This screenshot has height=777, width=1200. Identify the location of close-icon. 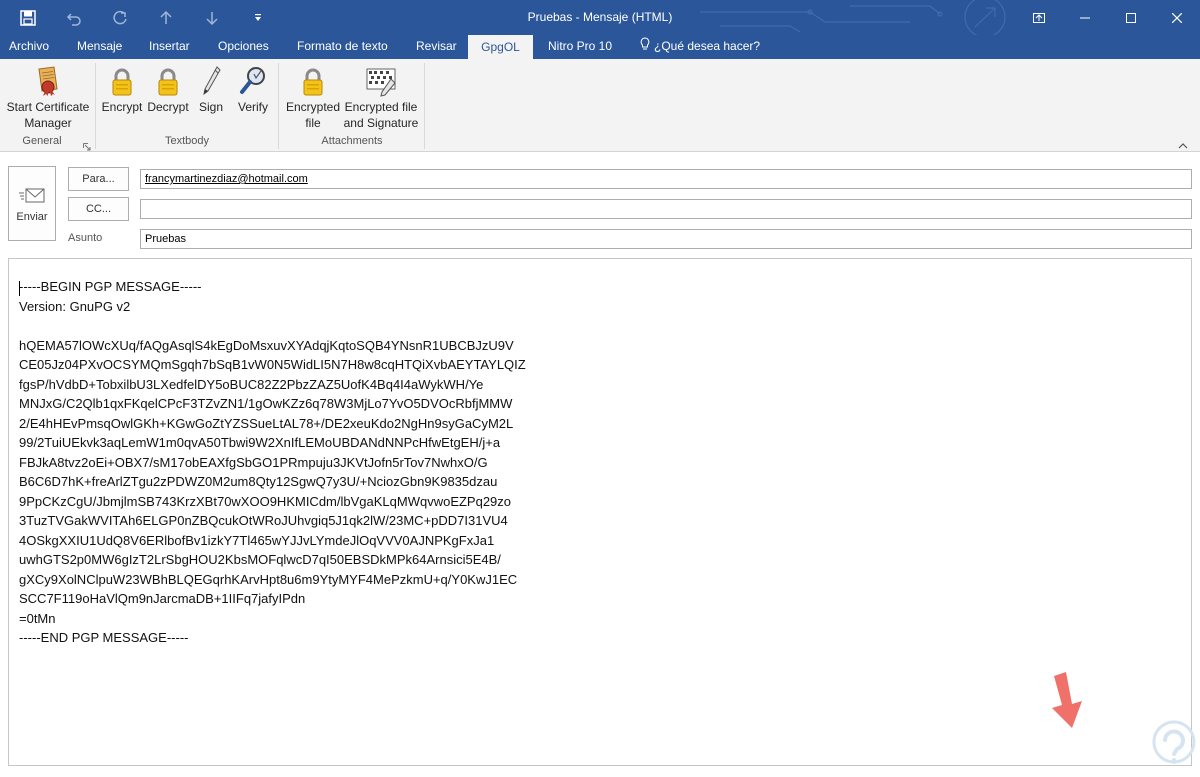
(1177, 17).